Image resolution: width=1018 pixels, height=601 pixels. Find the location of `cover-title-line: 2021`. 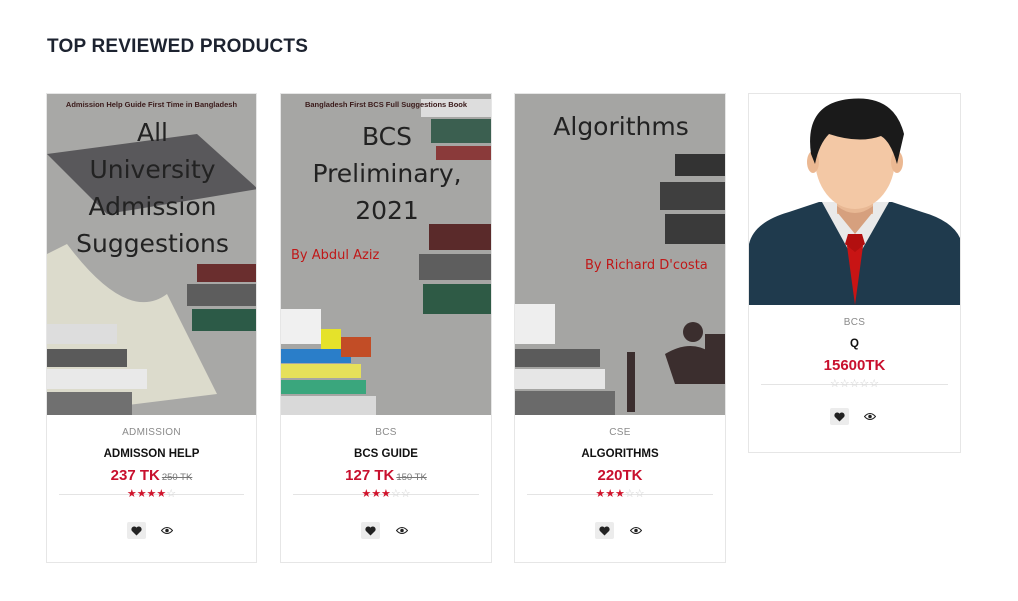

cover-title-line: 2021 is located at coordinates (387, 210).